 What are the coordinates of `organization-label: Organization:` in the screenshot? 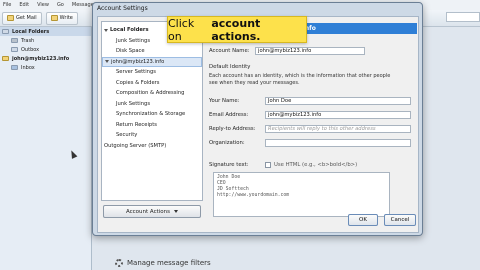 It's located at (227, 143).